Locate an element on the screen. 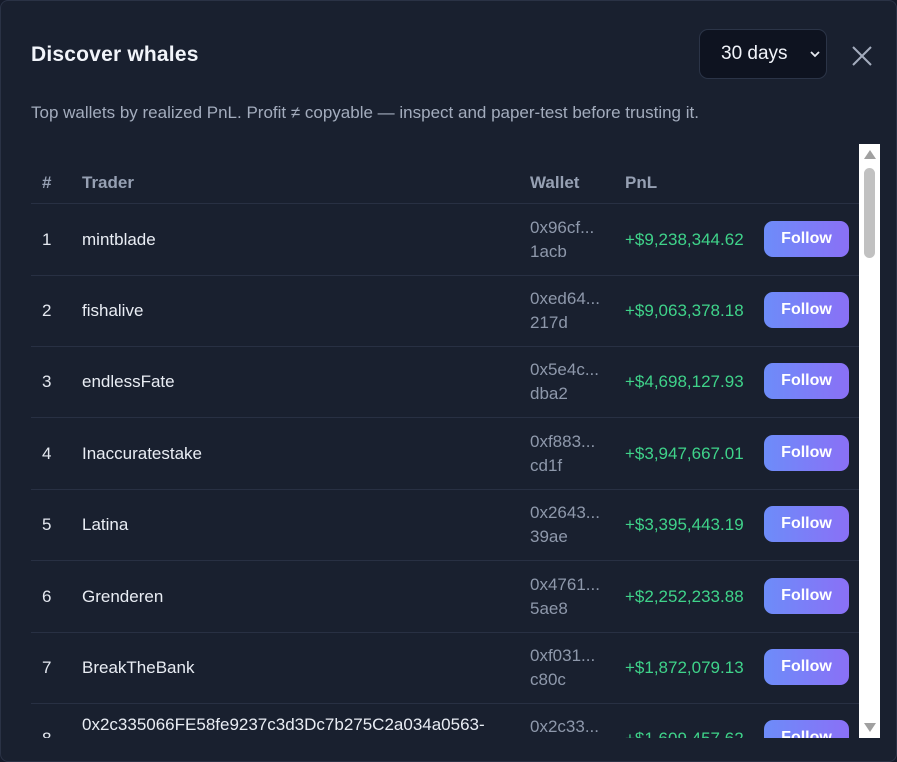  pnl-value: +$1,872,079.13 is located at coordinates (684, 667).